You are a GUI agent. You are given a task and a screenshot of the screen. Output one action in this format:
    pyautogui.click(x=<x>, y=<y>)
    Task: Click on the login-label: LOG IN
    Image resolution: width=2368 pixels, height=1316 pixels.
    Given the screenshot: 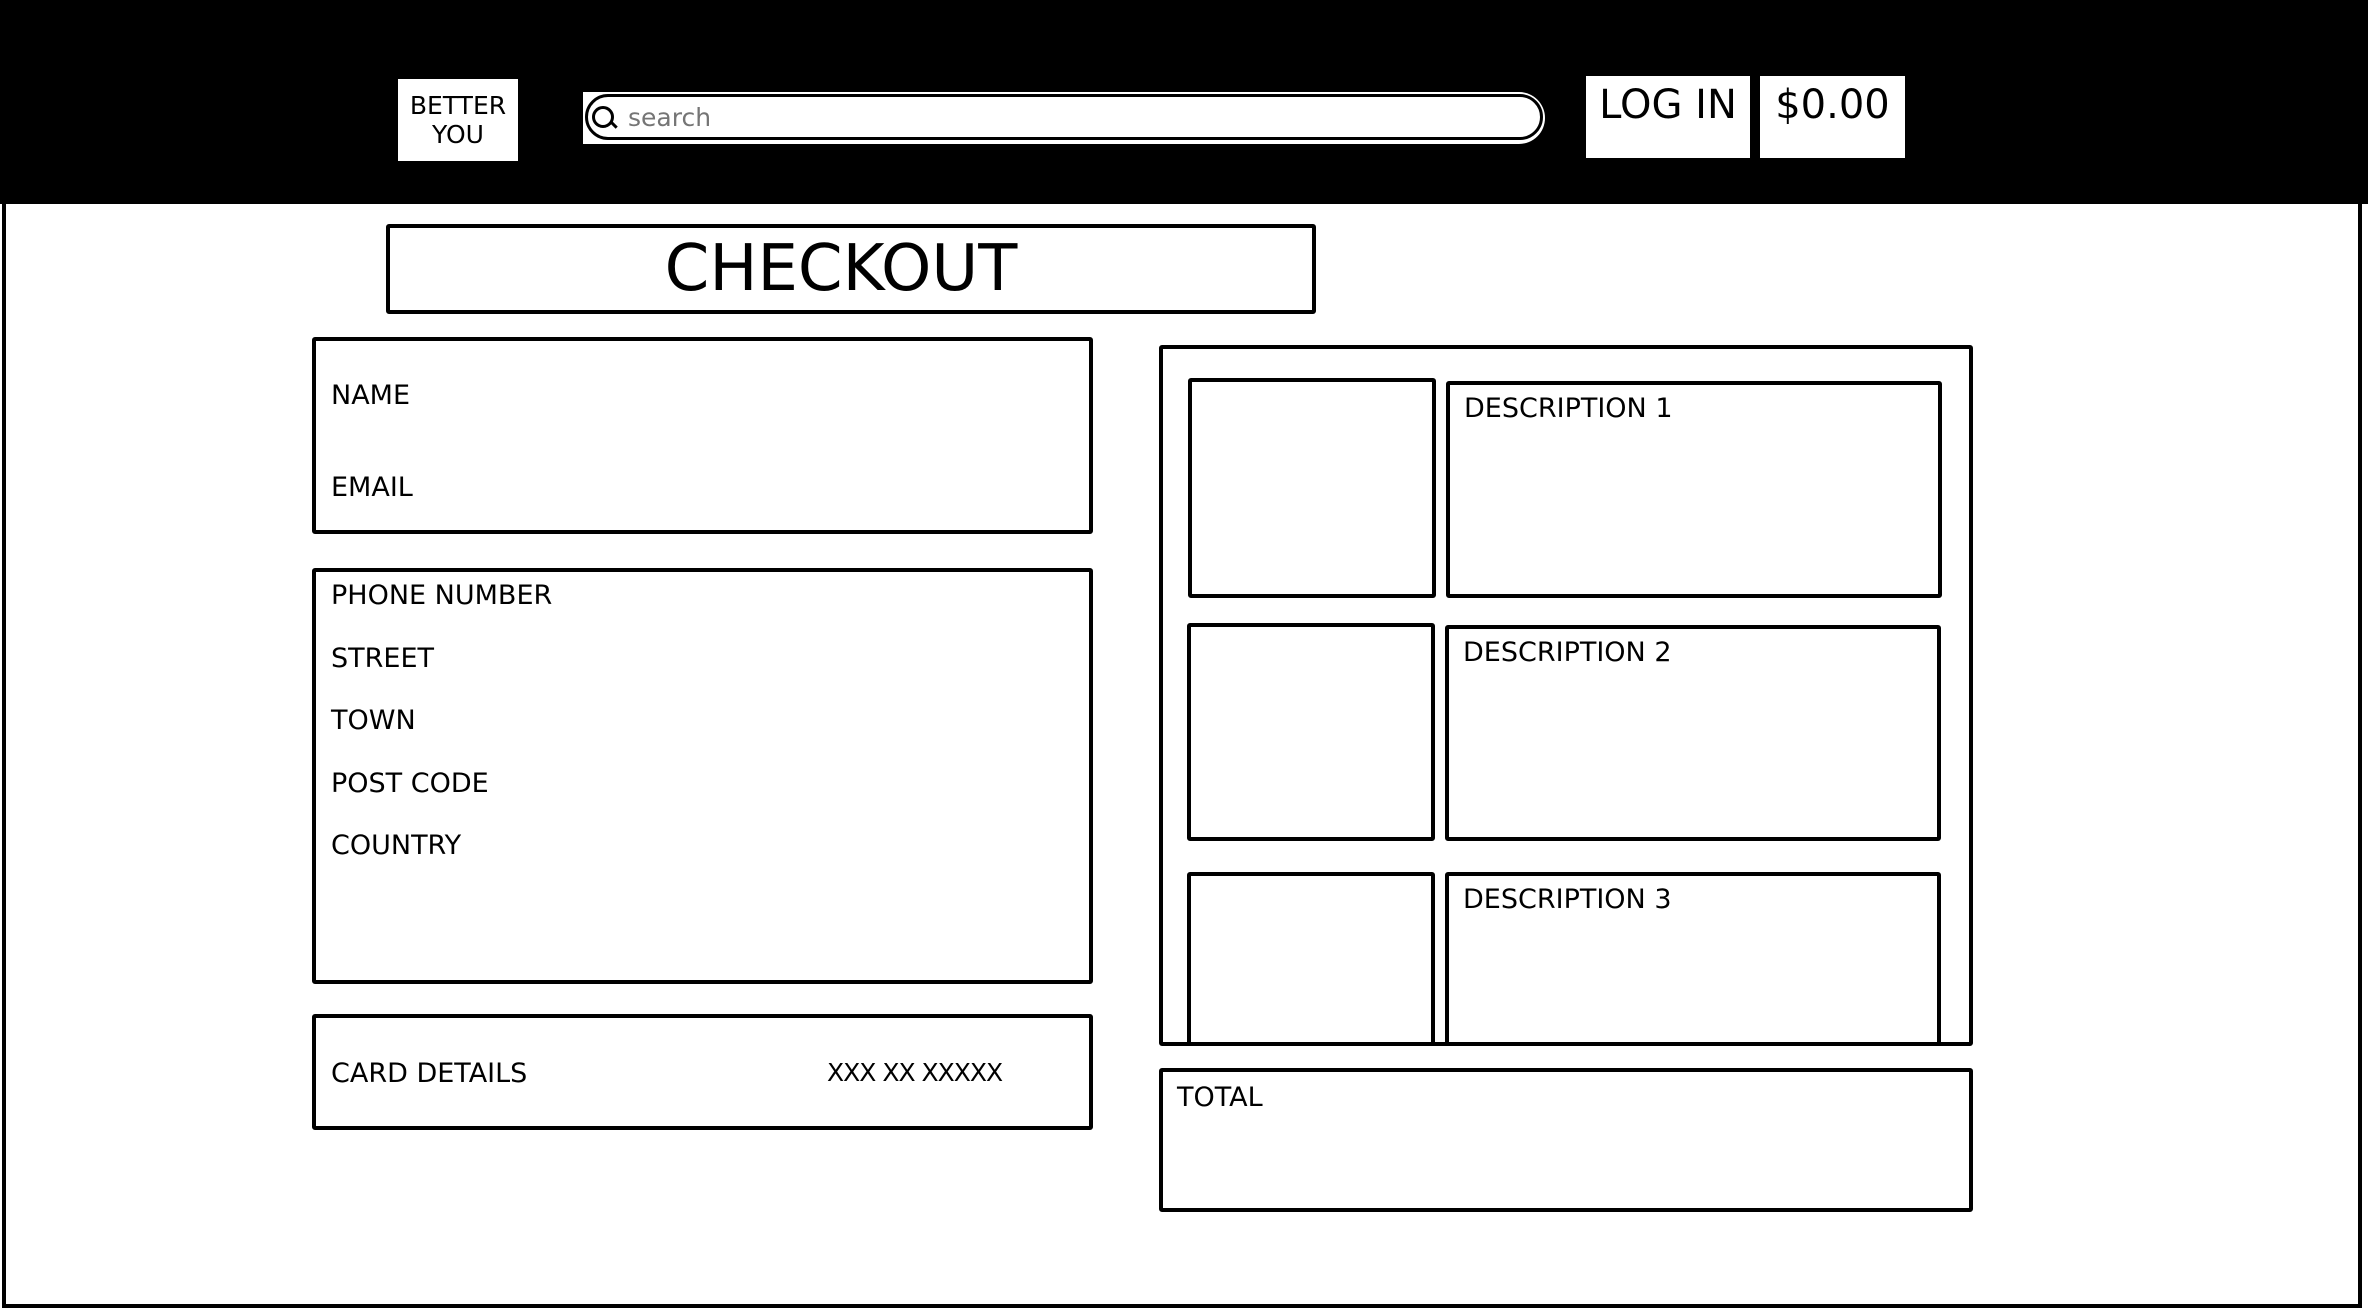 What is the action you would take?
    pyautogui.click(x=1668, y=105)
    